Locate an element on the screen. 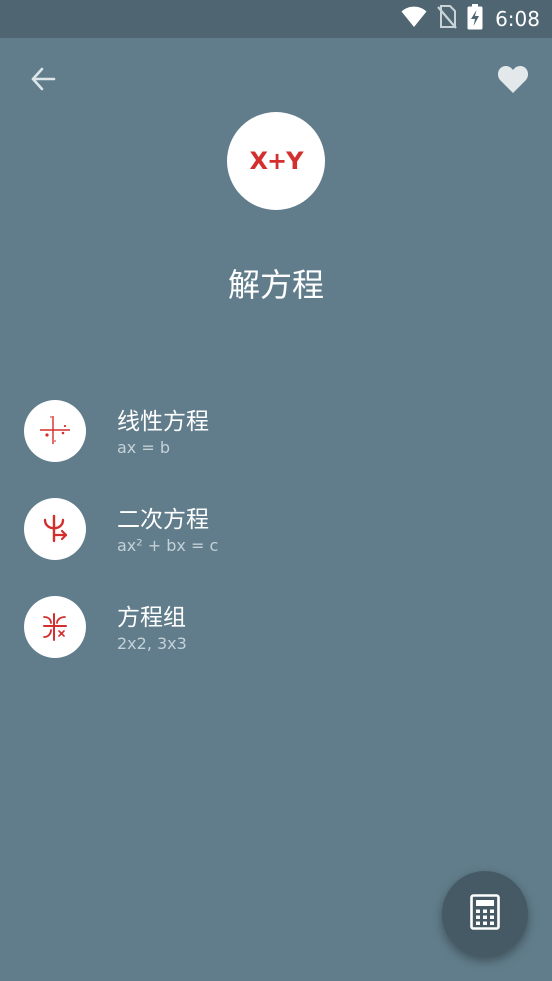  wifi-icon is located at coordinates (414, 19).